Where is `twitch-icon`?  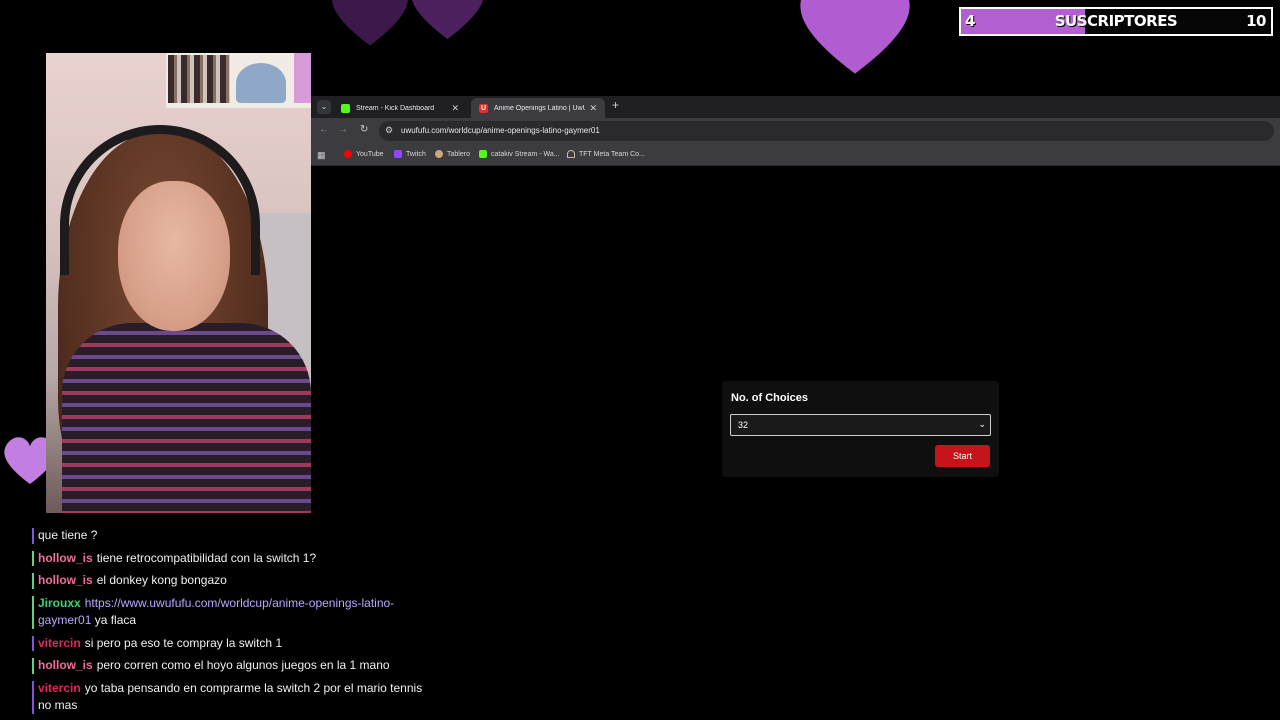
twitch-icon is located at coordinates (398, 154).